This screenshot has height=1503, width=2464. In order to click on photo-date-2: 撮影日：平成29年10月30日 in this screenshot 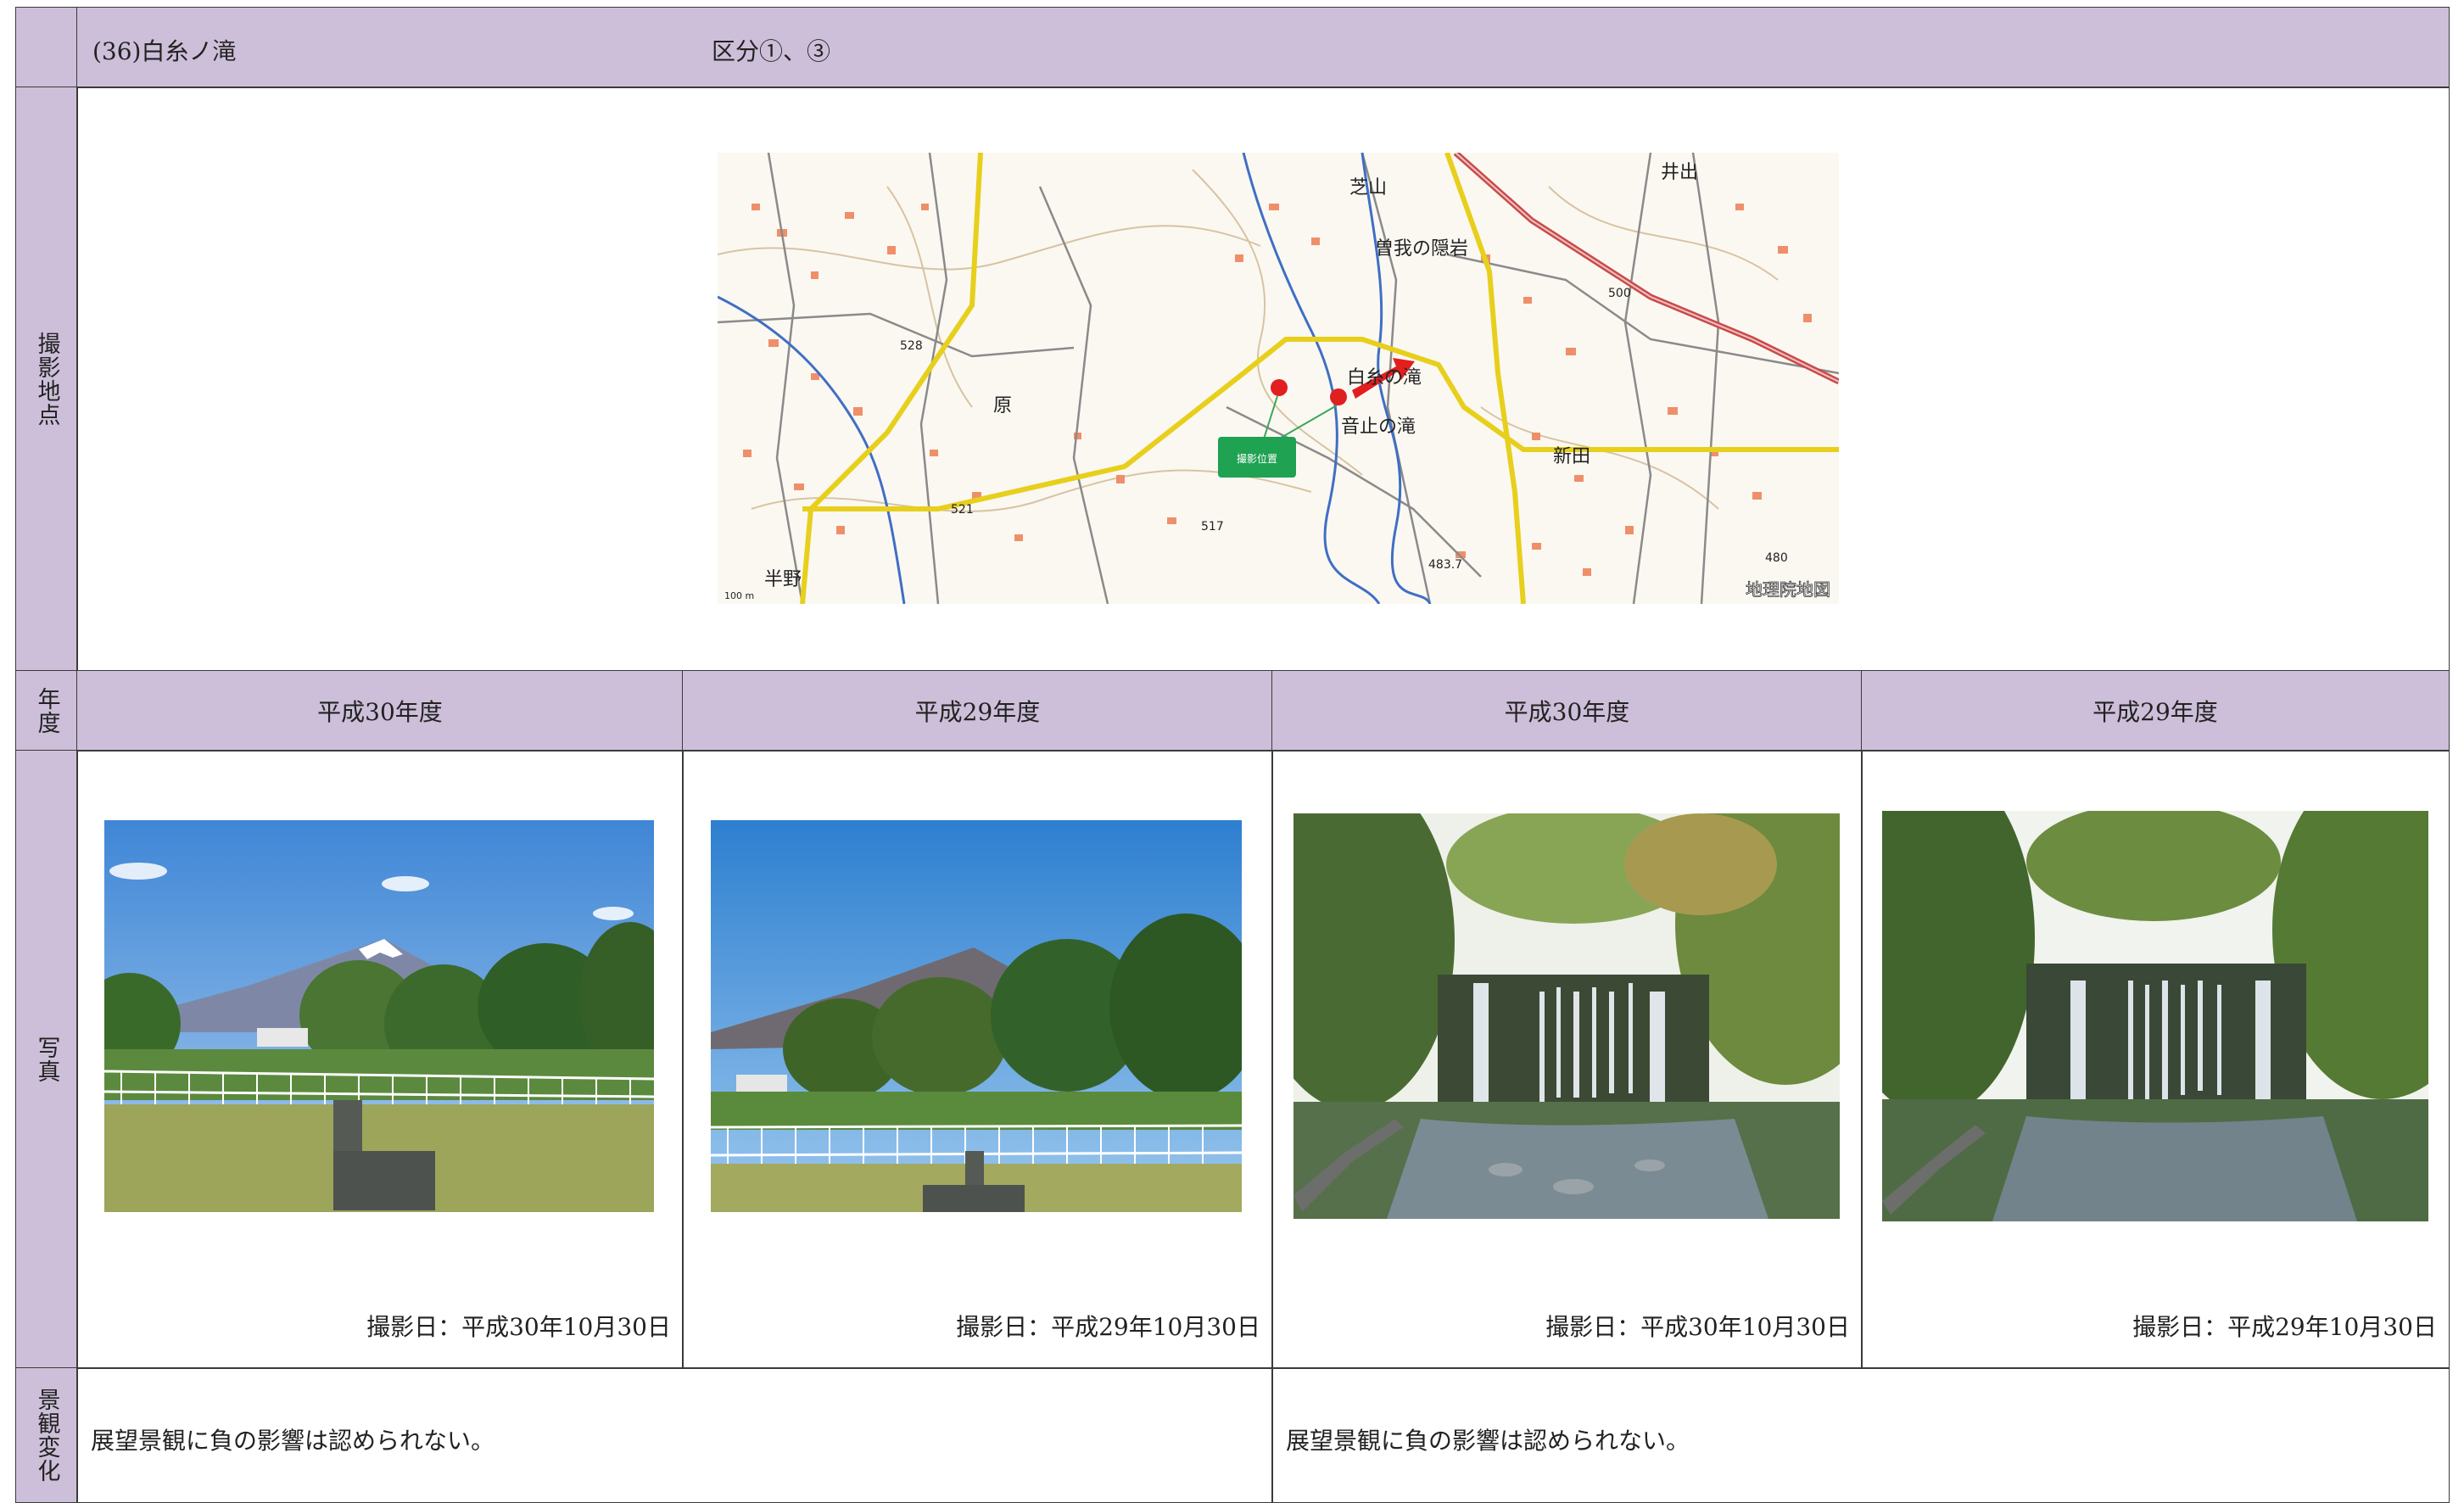, I will do `click(1108, 1327)`.